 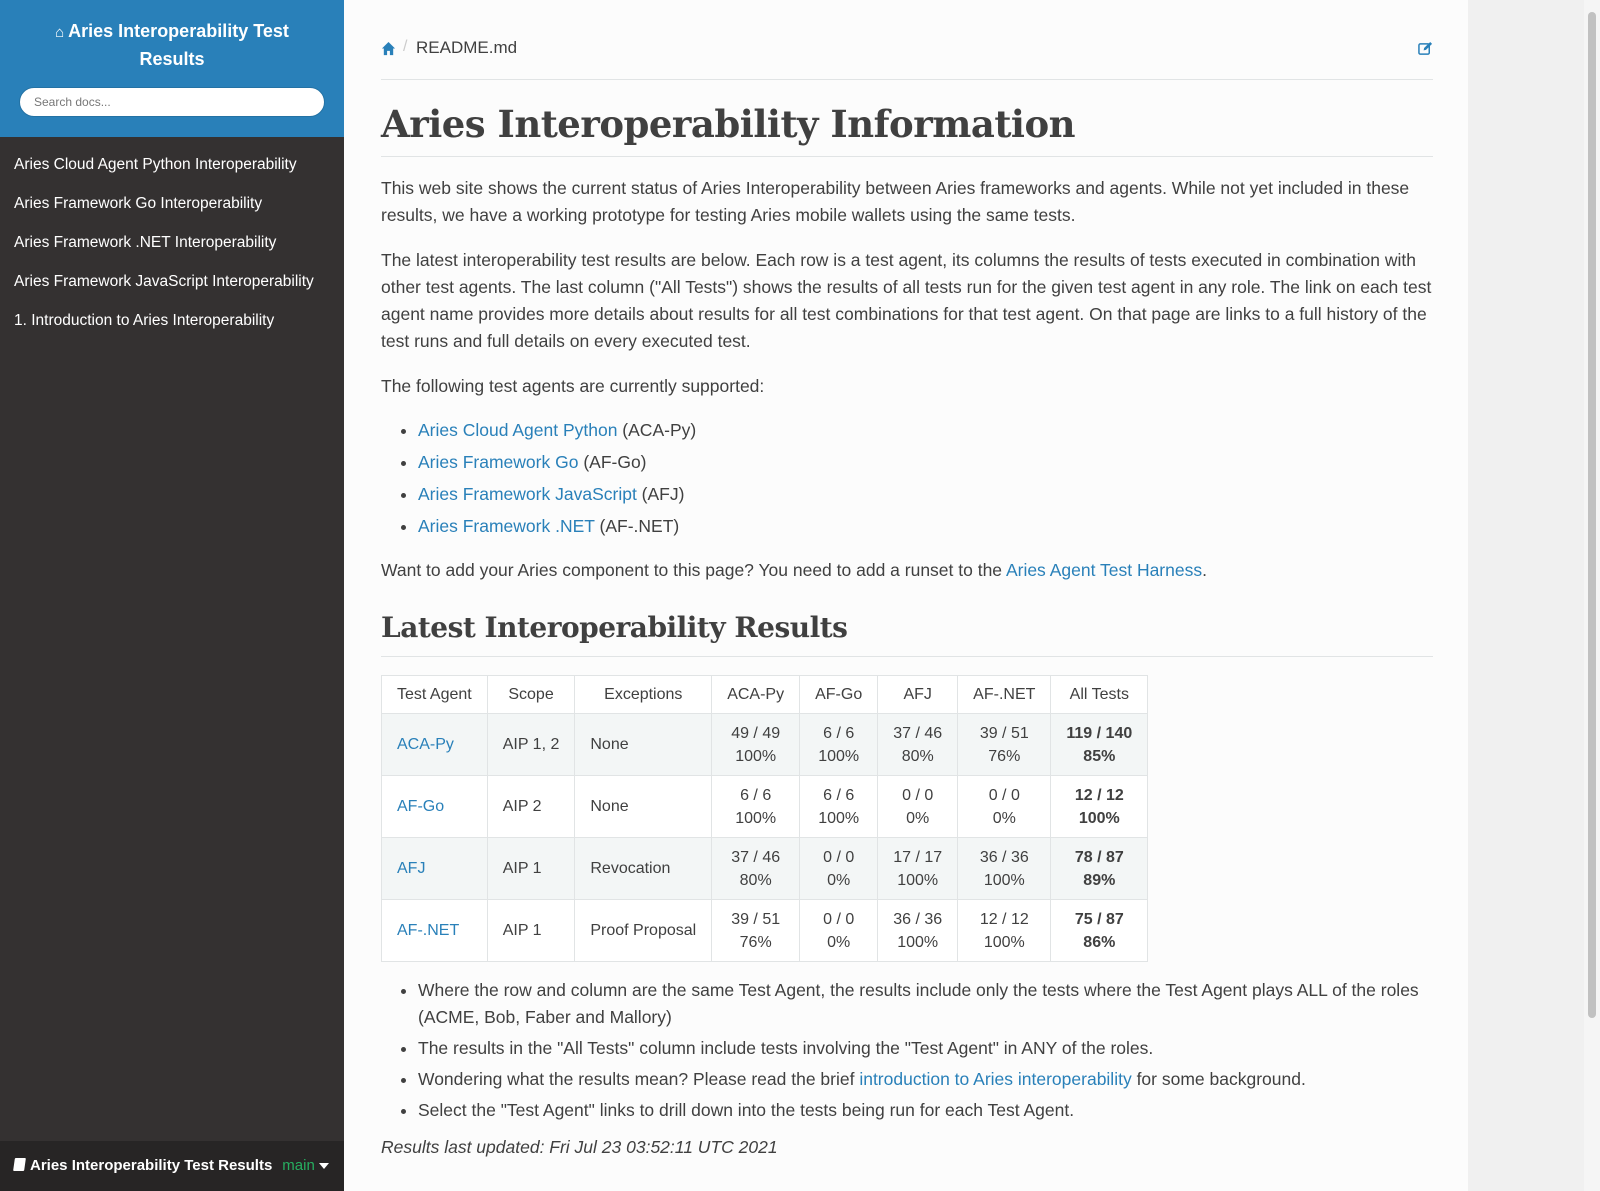 I want to click on project-home-link: ⌂ Aries Interoperability Test Results, so click(x=172, y=45).